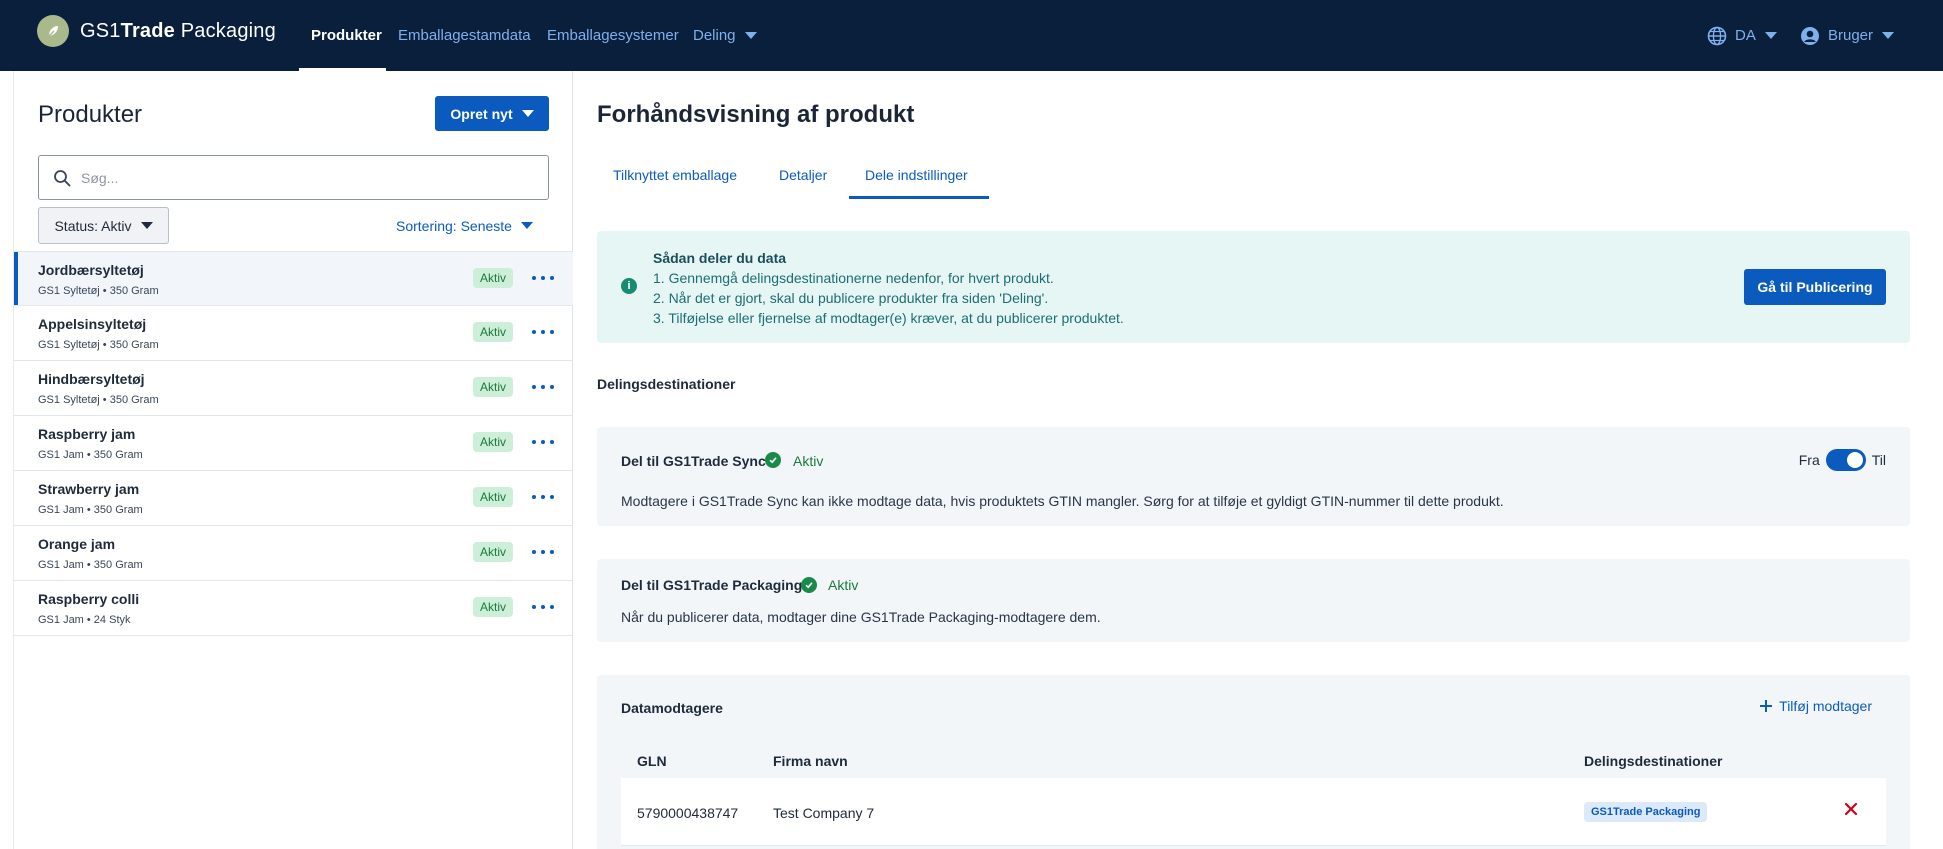  What do you see at coordinates (672, 708) in the screenshot?
I see `recipients-title: Datamodtagere` at bounding box center [672, 708].